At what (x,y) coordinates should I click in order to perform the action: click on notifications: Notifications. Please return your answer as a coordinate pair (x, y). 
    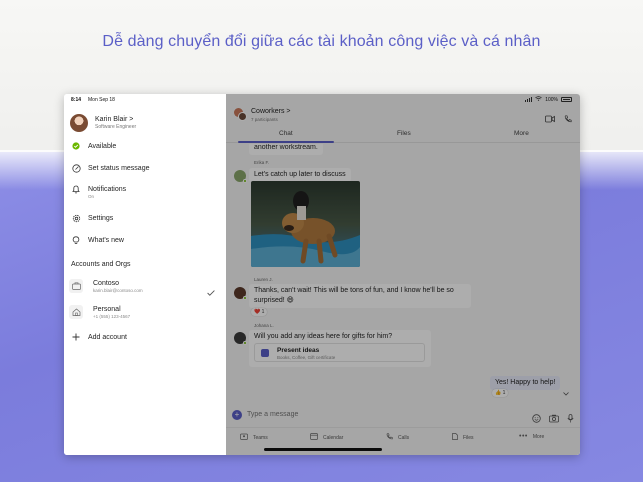
    Looking at the image, I should click on (98, 189).